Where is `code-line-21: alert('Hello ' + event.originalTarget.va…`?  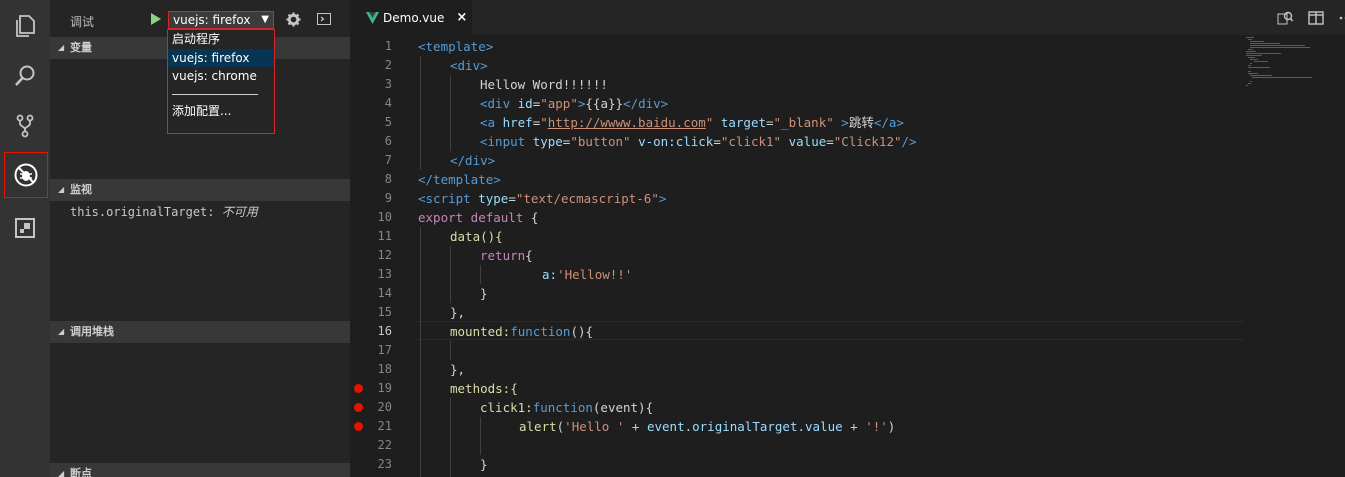
code-line-21: alert('Hello ' + event.originalTarget.va… is located at coordinates (707, 426).